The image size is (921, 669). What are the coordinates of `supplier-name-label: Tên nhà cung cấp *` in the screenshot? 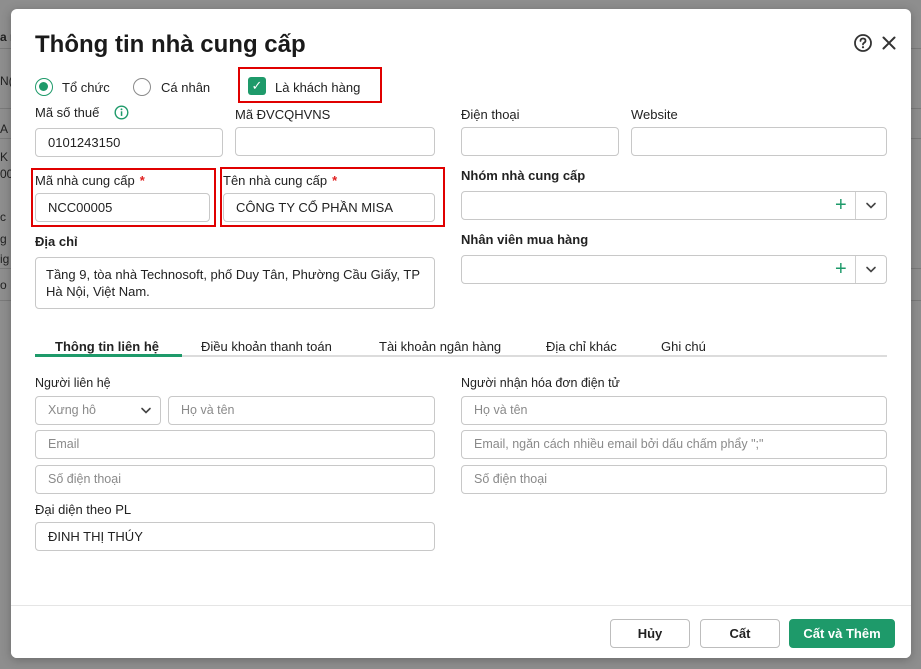 It's located at (280, 180).